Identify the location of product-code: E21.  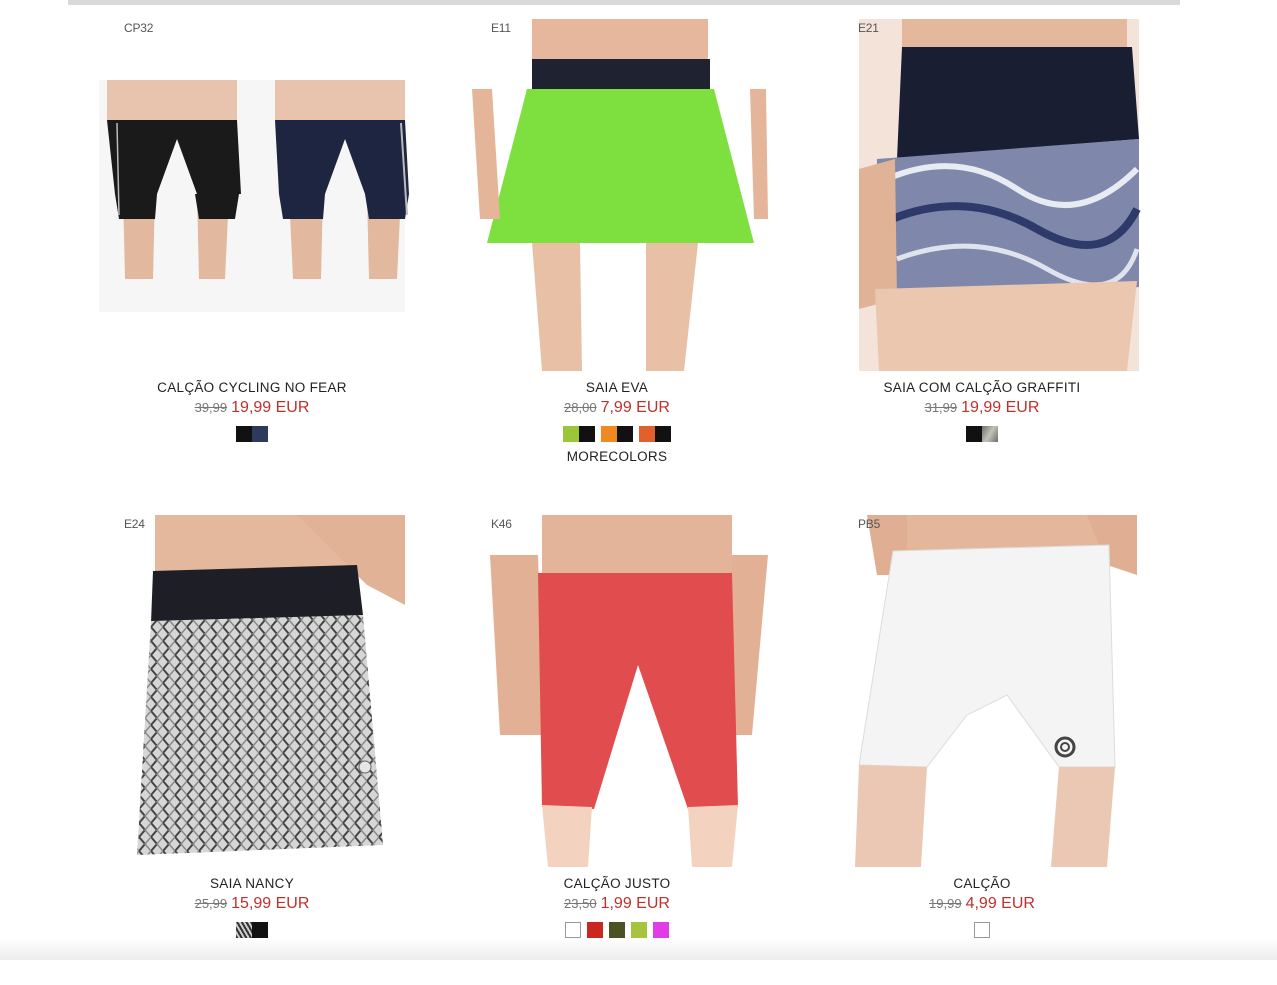
(868, 28).